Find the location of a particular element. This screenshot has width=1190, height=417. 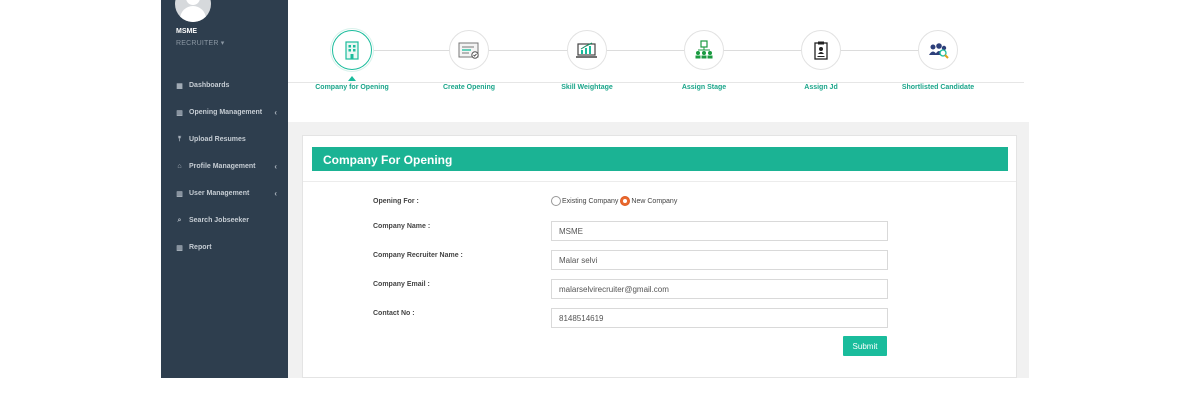

org-chart-icon is located at coordinates (704, 49).